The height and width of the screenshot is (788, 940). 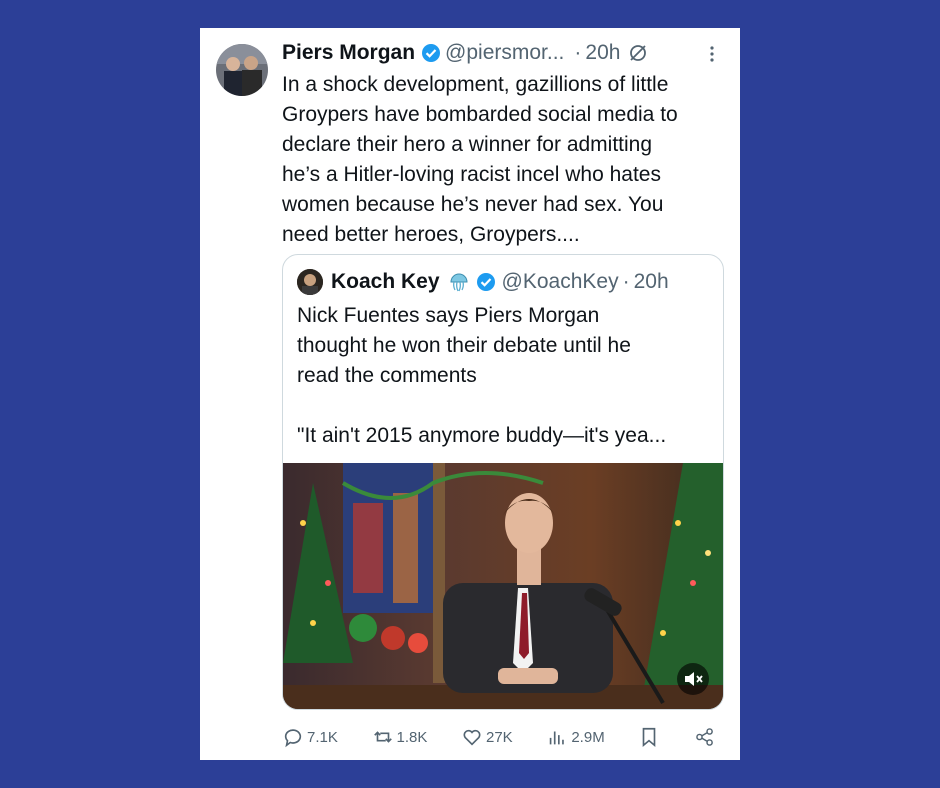 What do you see at coordinates (712, 54) in the screenshot?
I see `more-icon` at bounding box center [712, 54].